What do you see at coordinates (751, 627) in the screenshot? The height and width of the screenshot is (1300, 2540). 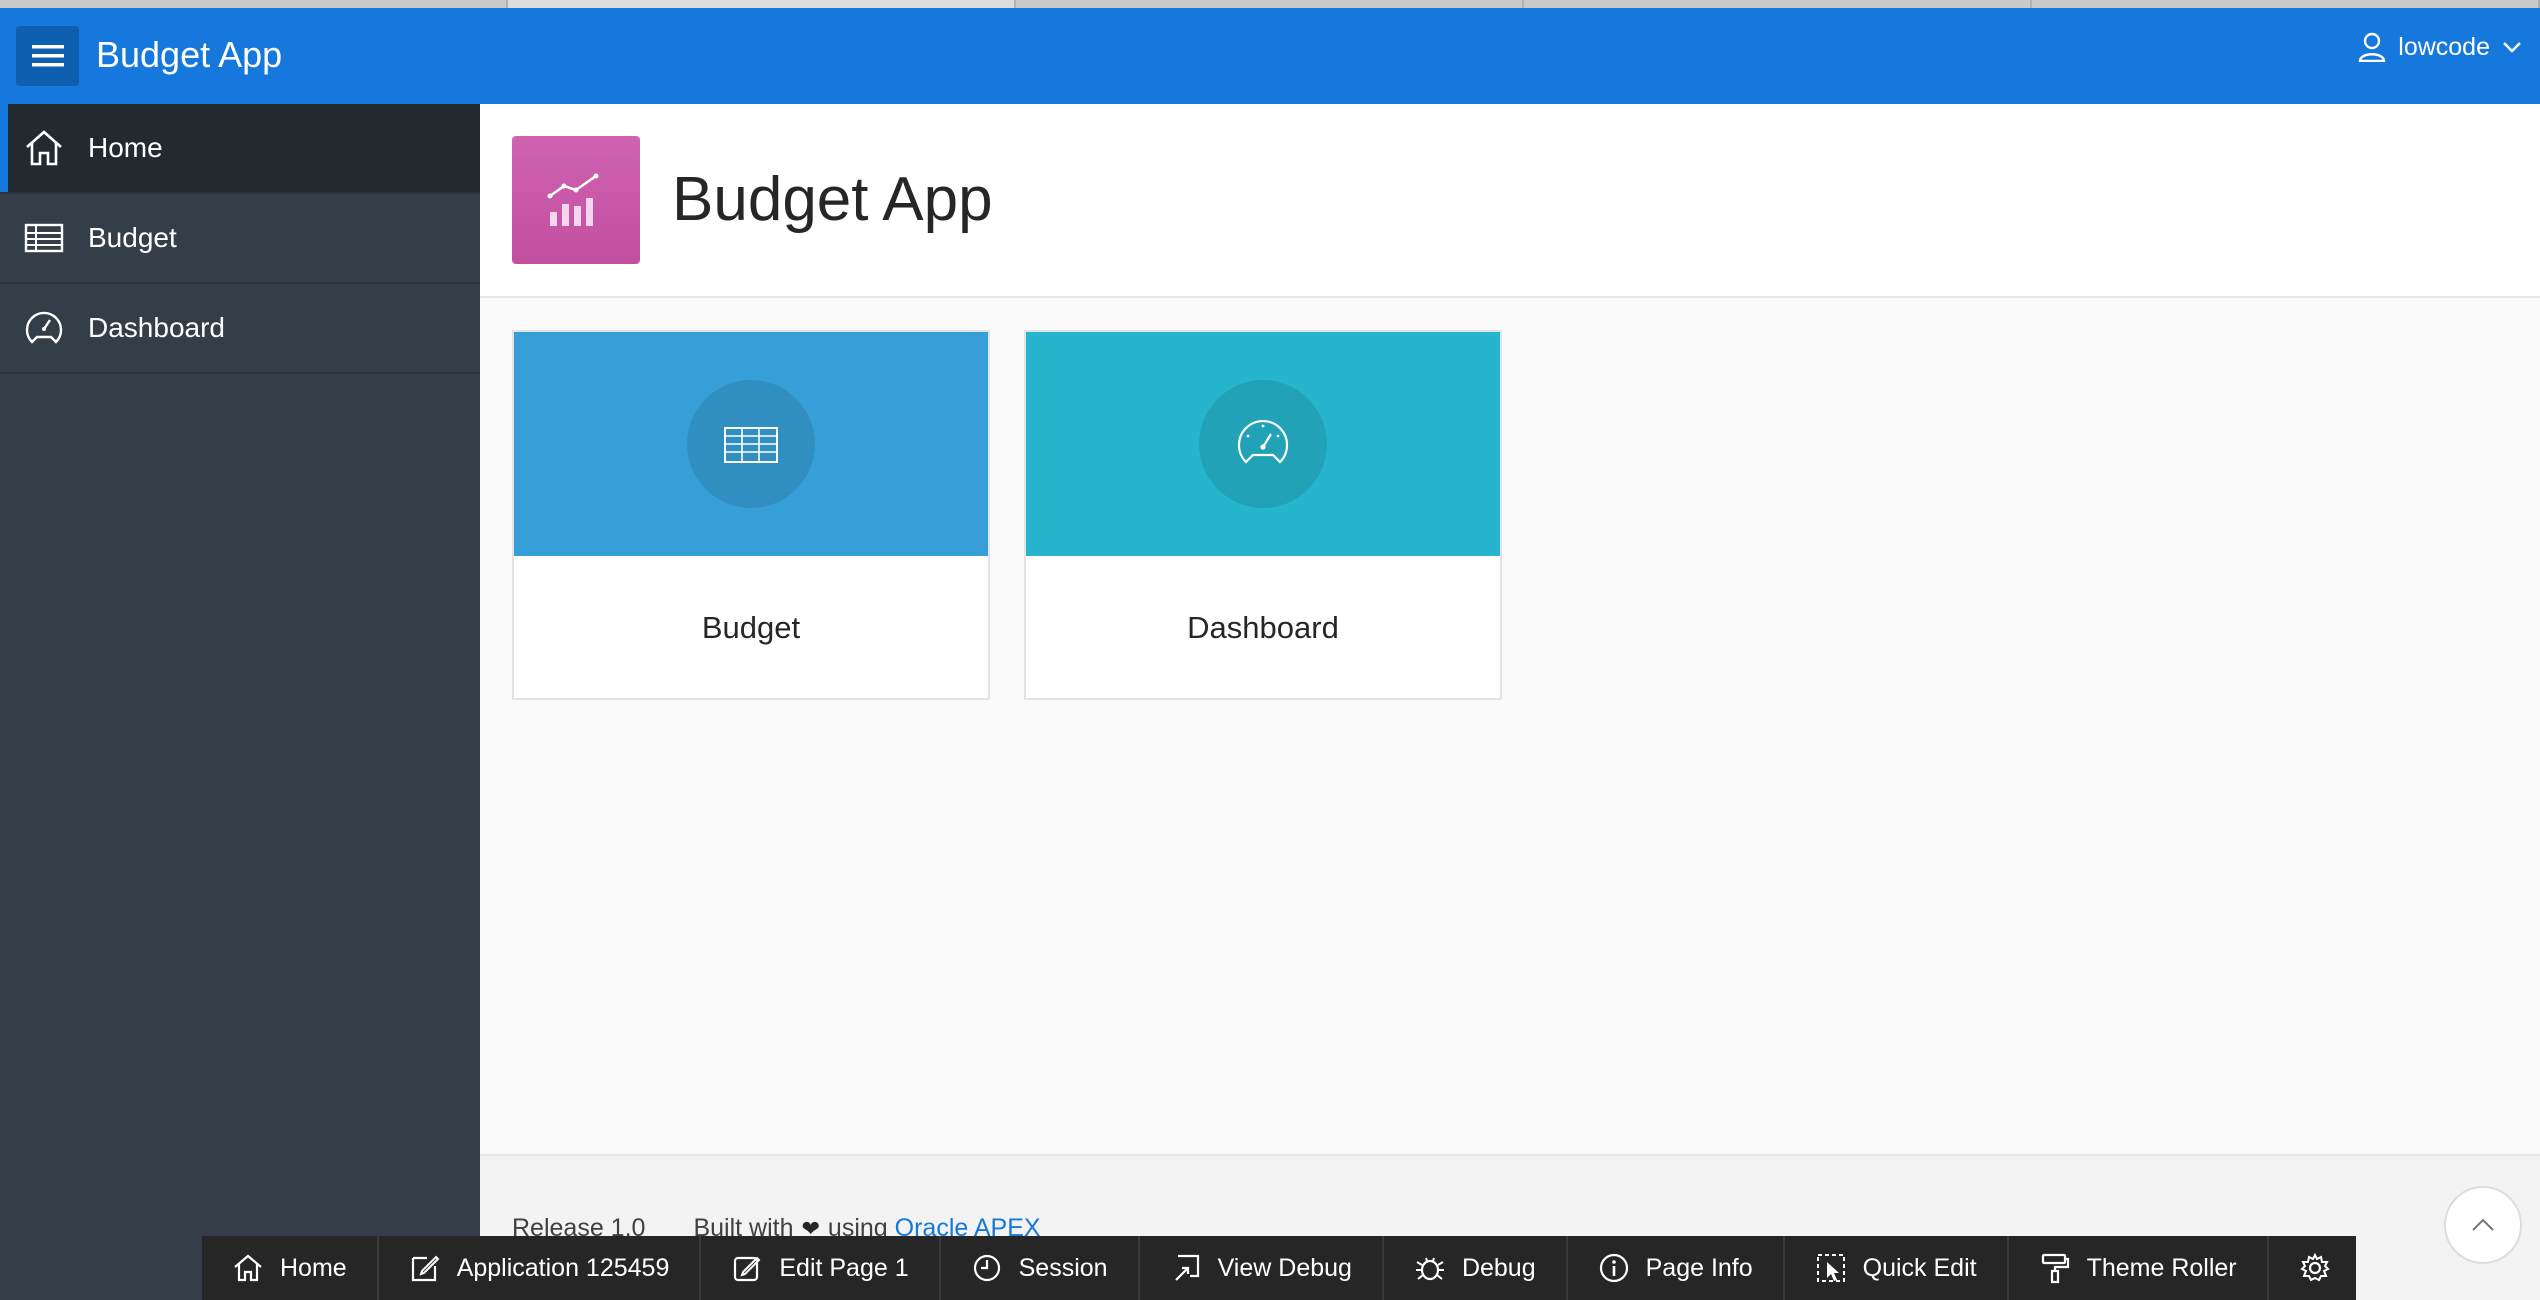 I see `card-title: Budget` at bounding box center [751, 627].